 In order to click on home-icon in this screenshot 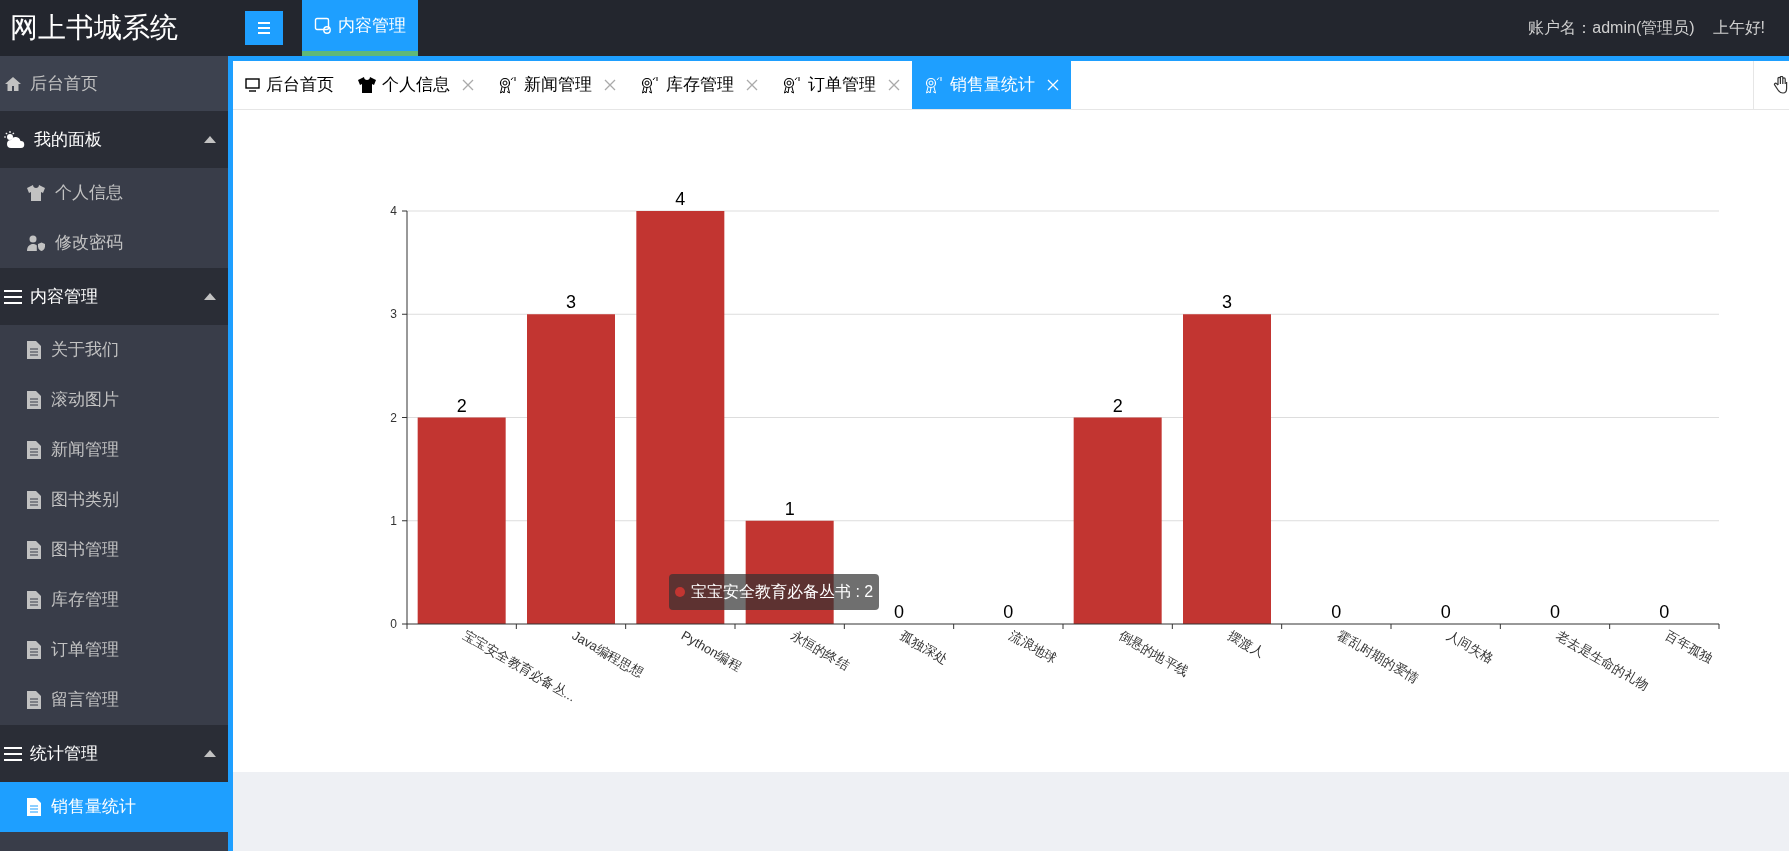, I will do `click(13, 83)`.